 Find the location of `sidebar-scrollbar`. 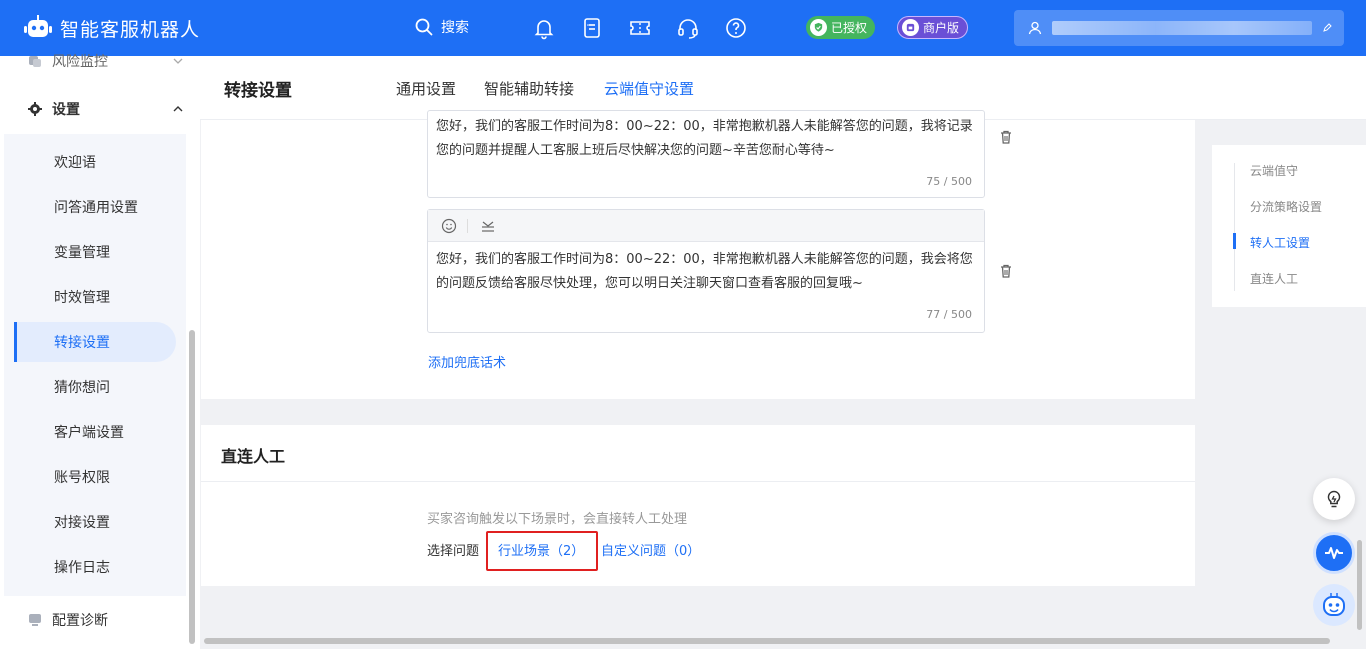

sidebar-scrollbar is located at coordinates (192, 487).